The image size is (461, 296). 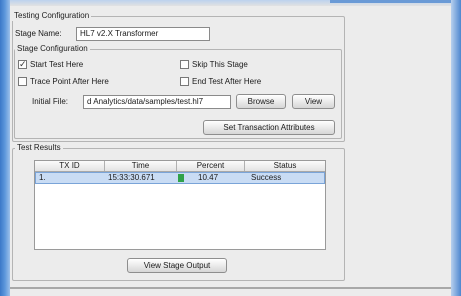 I want to click on stage-name-field: HL7 v2.X Transformer, so click(x=143, y=34).